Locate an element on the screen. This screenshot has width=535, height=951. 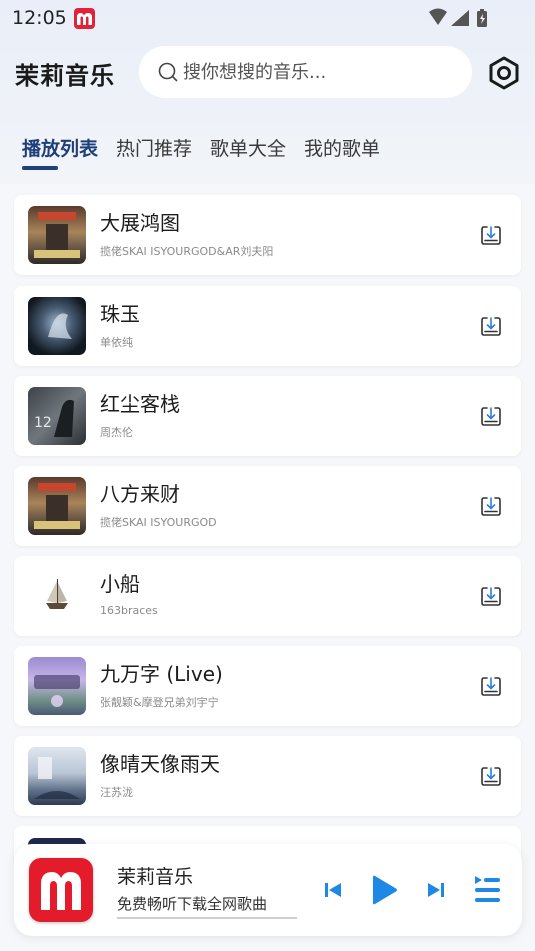
playlist-icon is located at coordinates (487, 890).